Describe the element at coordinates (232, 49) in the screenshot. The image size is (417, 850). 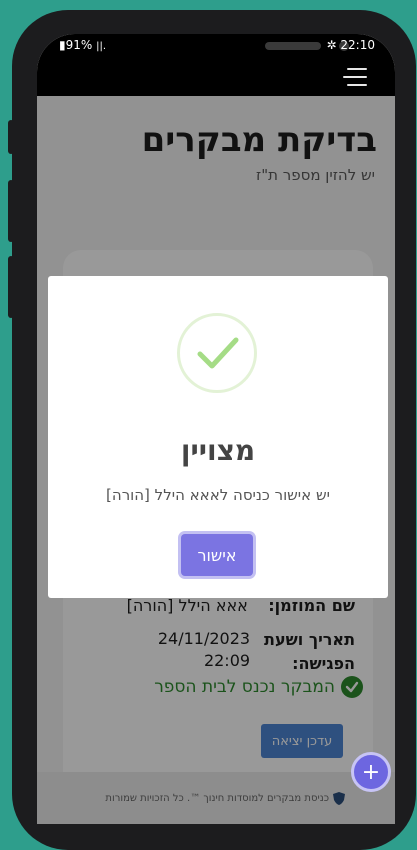
I see `notch` at that location.